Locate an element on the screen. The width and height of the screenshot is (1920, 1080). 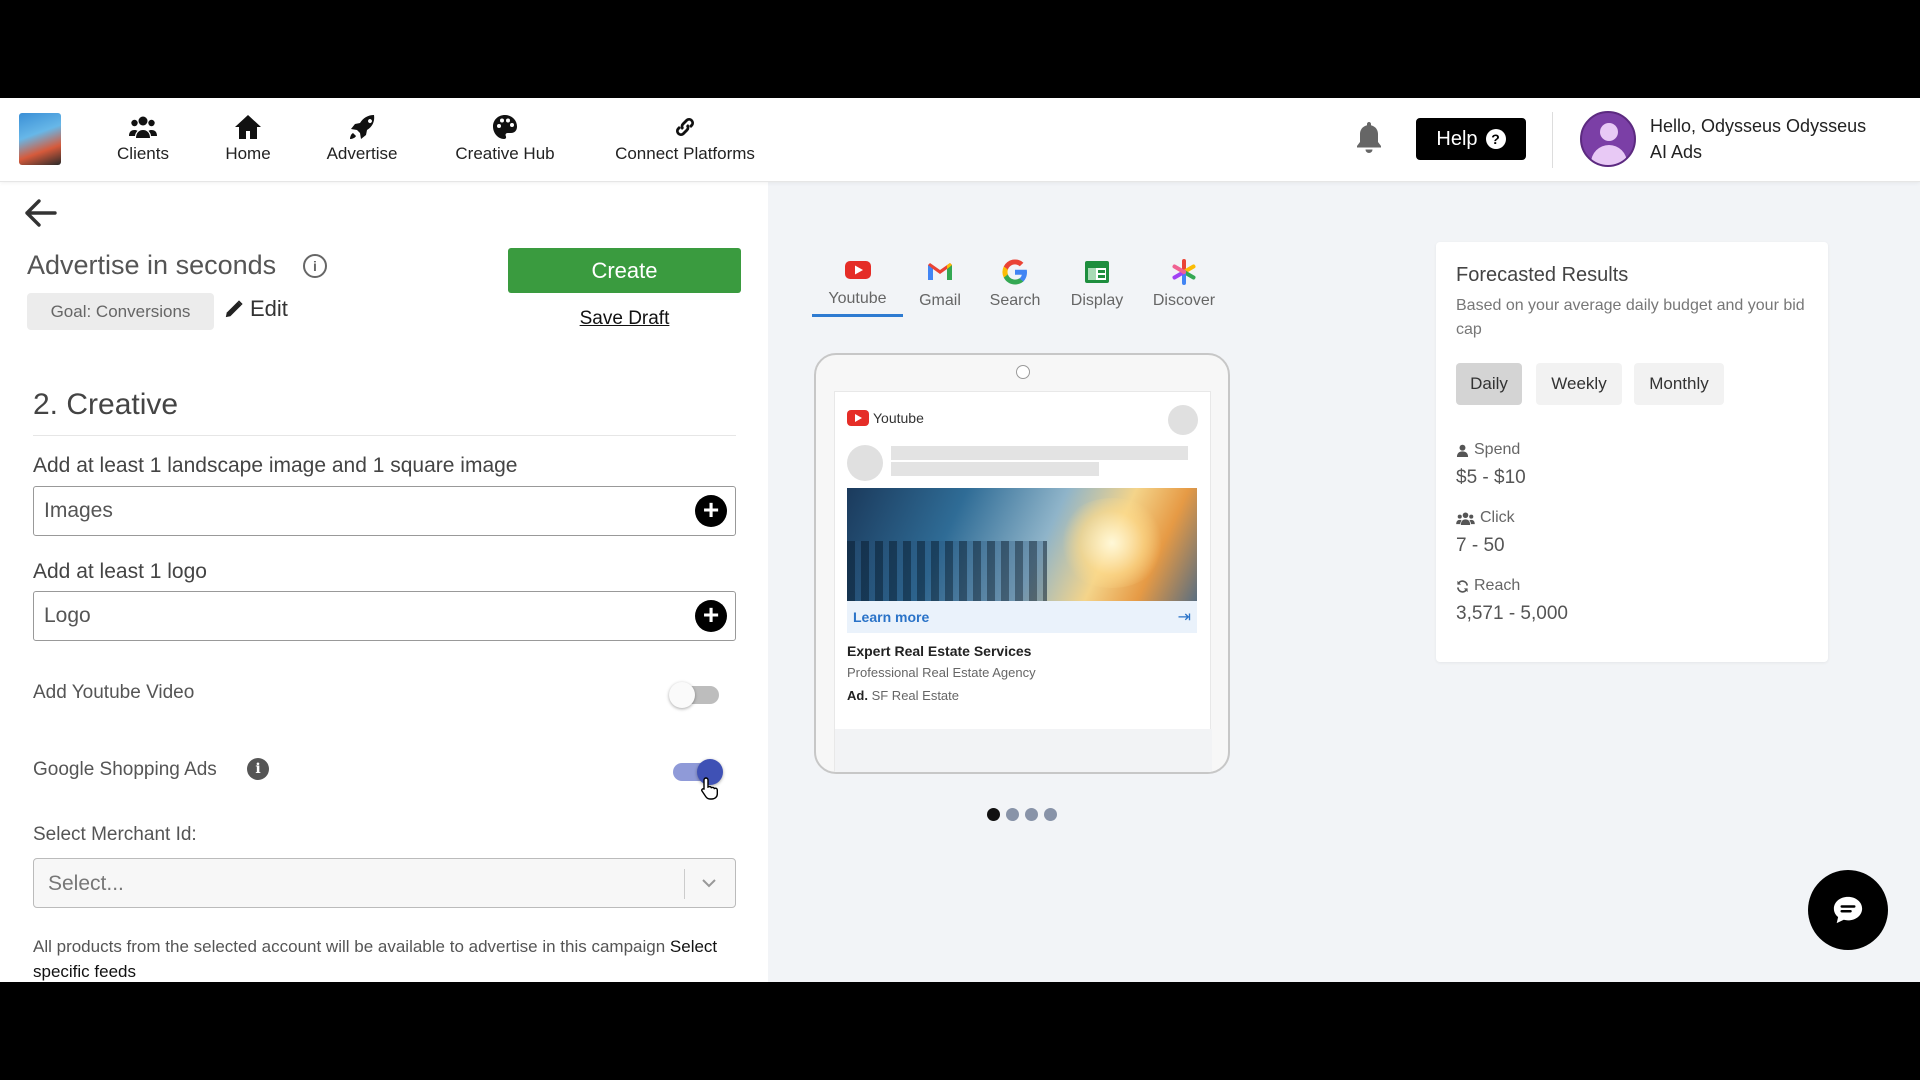
youtube-video-toggle is located at coordinates (694, 695).